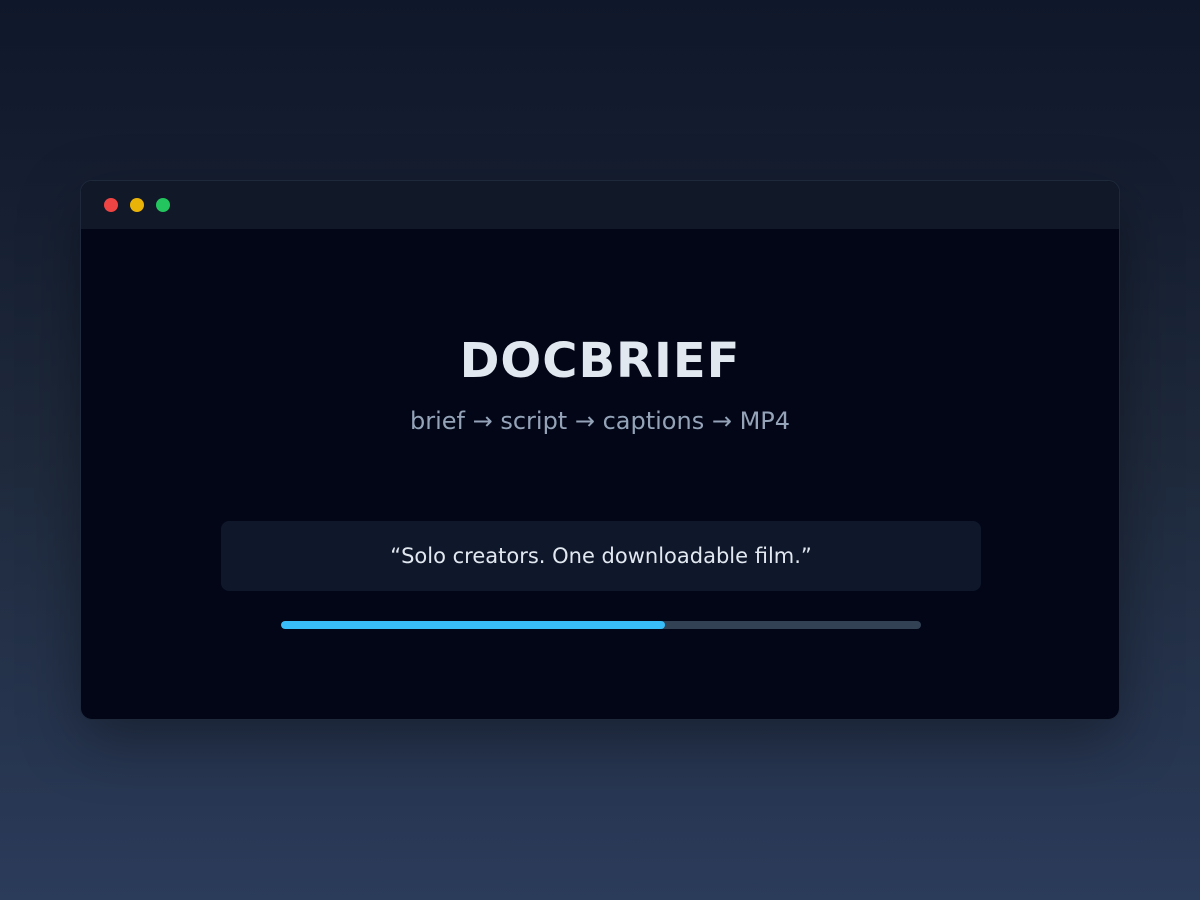  I want to click on quote-text: “Solo creators. One downloadable film.”, so click(601, 556).